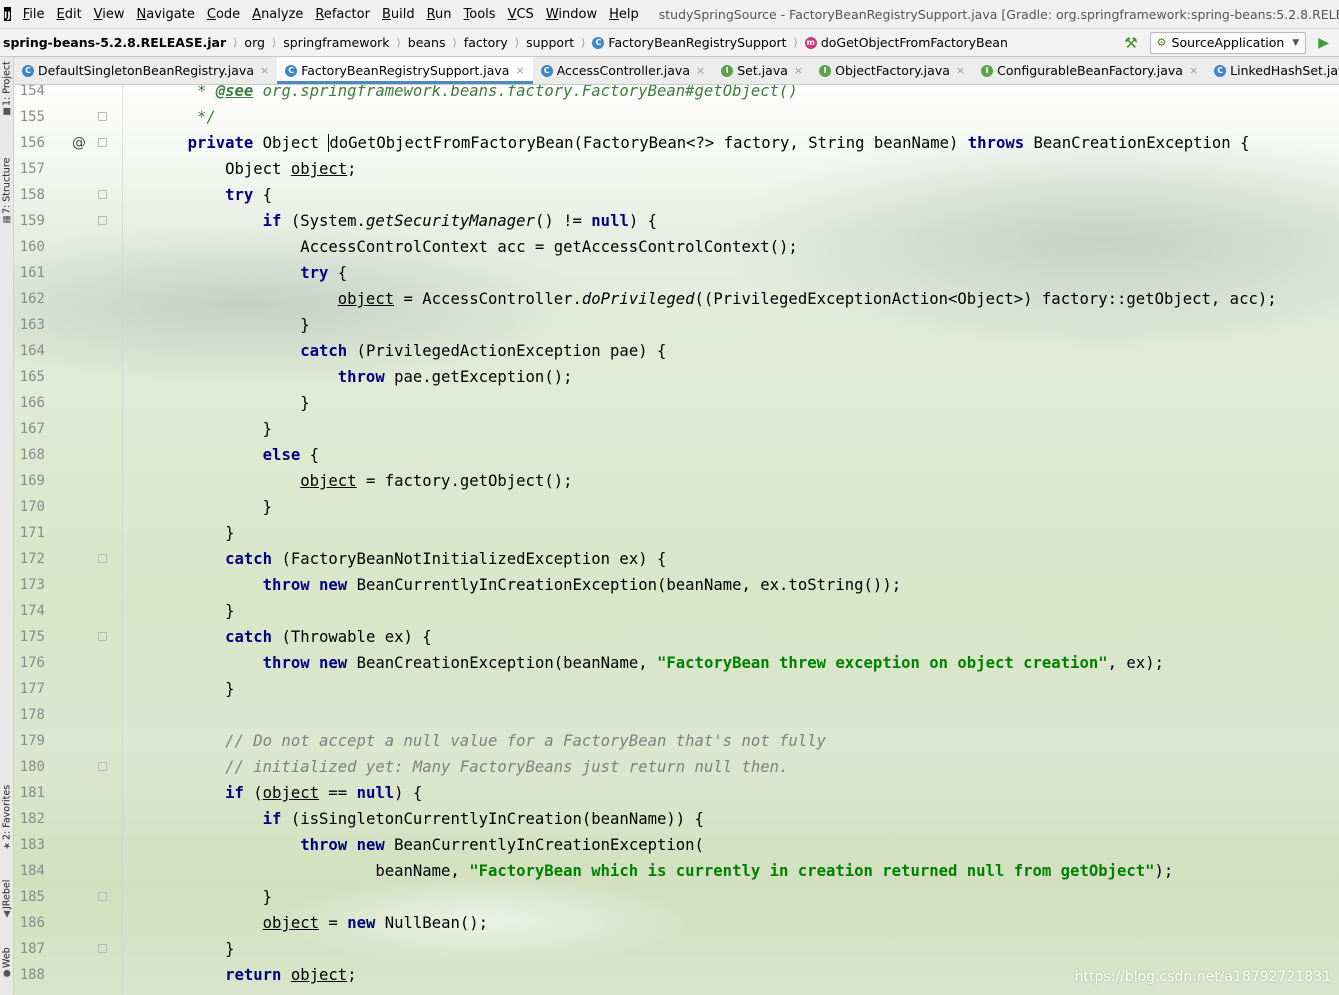 The width and height of the screenshot is (1339, 995). I want to click on menu-file: File, so click(34, 14).